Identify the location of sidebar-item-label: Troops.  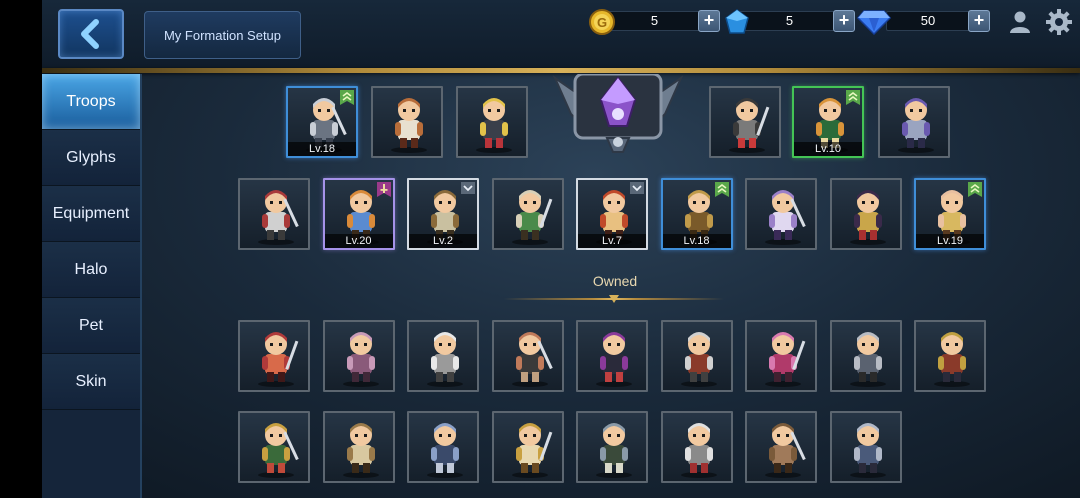
(91, 101).